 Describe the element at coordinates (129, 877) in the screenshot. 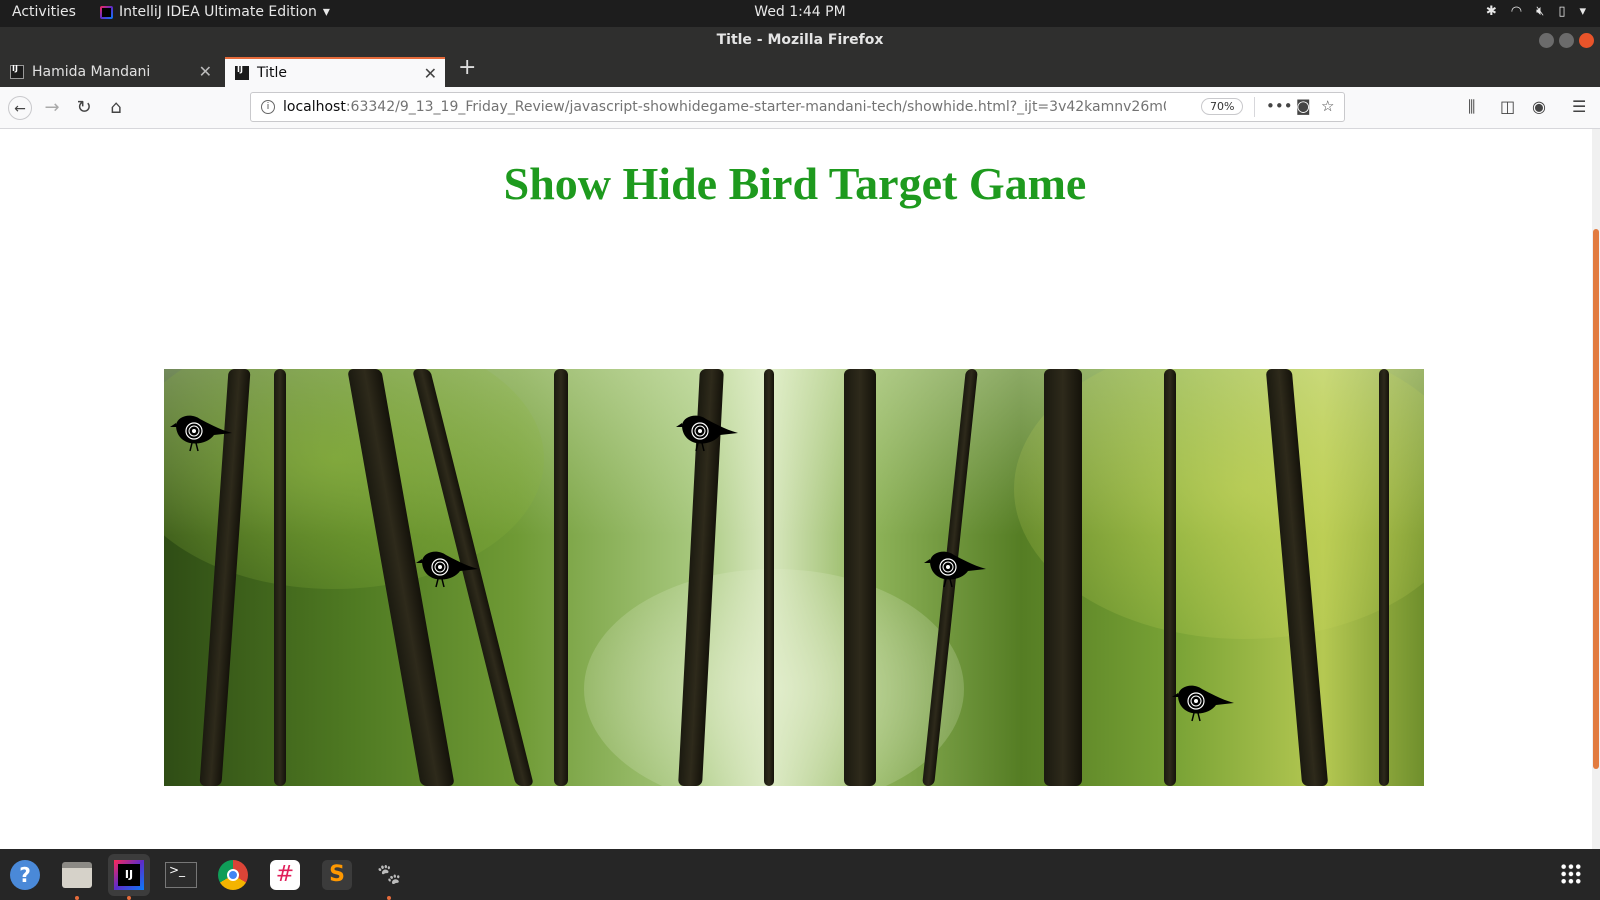

I see `intellij-icon: IJ` at that location.